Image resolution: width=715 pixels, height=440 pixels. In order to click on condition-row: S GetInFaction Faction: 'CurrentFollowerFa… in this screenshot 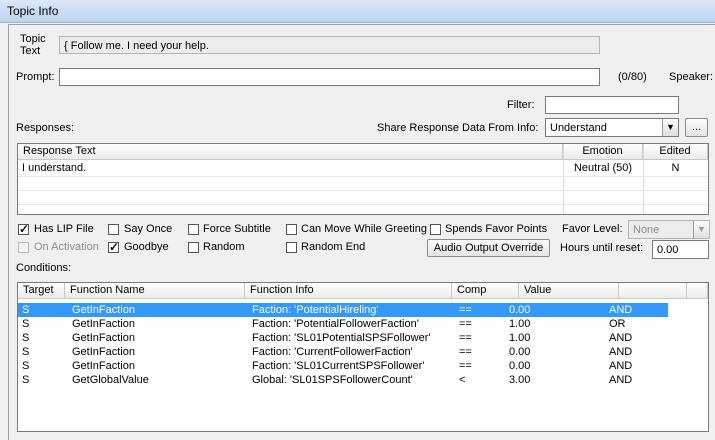, I will do `click(343, 352)`.